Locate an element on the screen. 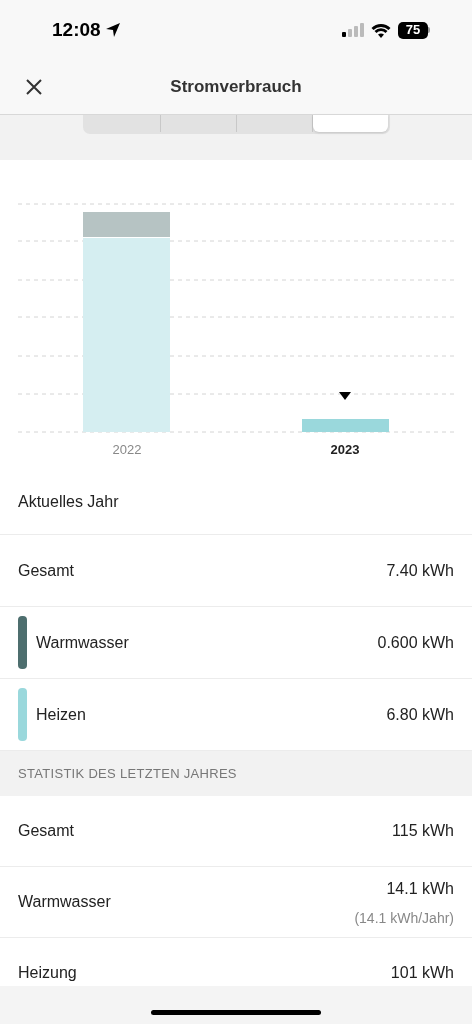  row-label: Heizen is located at coordinates (61, 714).